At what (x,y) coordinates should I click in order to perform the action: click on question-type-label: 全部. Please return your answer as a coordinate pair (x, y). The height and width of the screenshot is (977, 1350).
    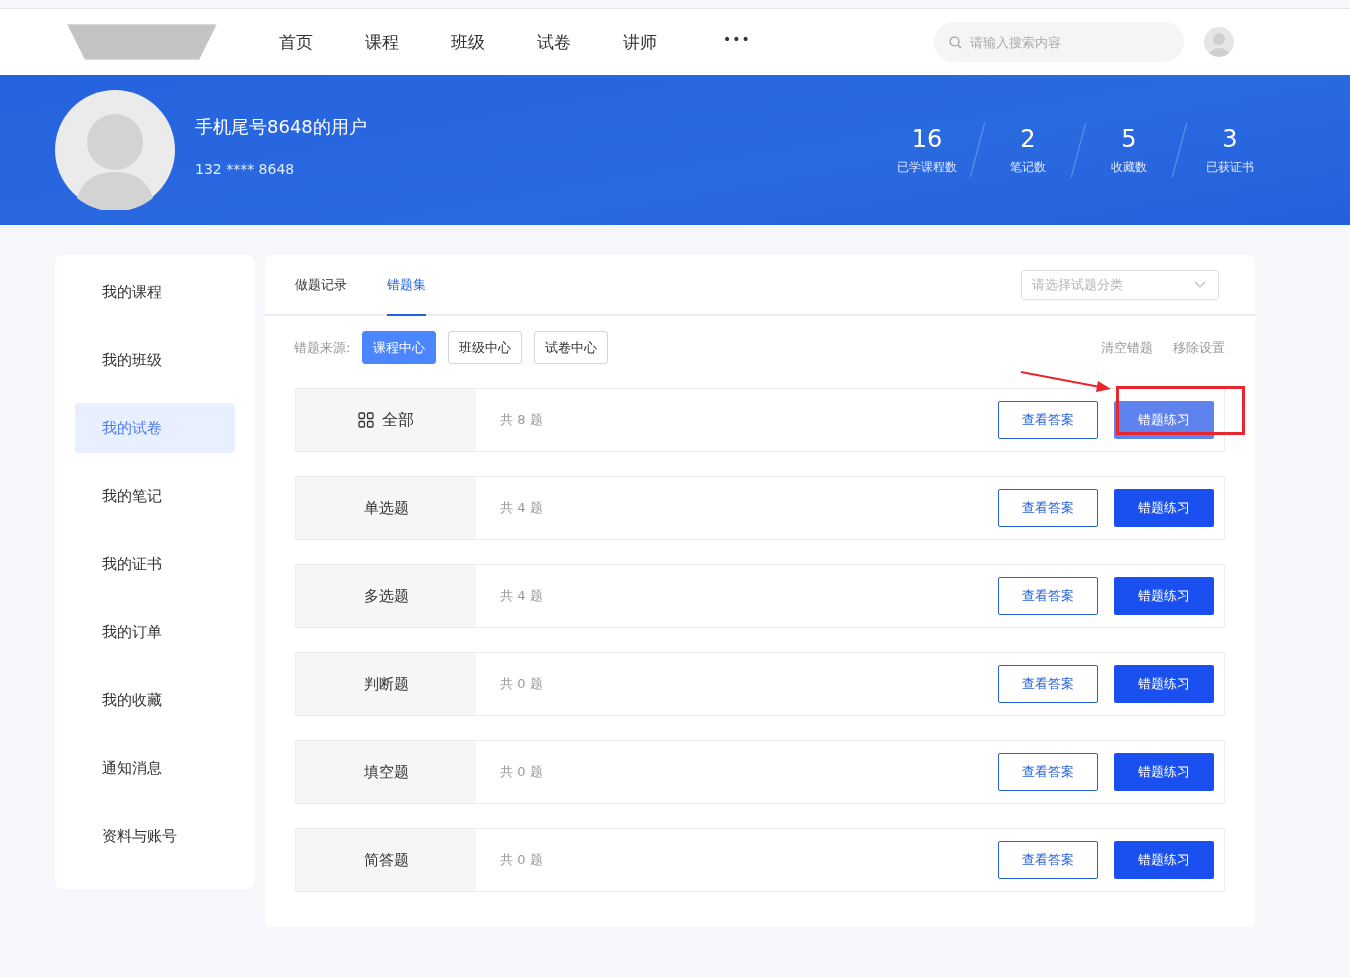
    Looking at the image, I should click on (398, 420).